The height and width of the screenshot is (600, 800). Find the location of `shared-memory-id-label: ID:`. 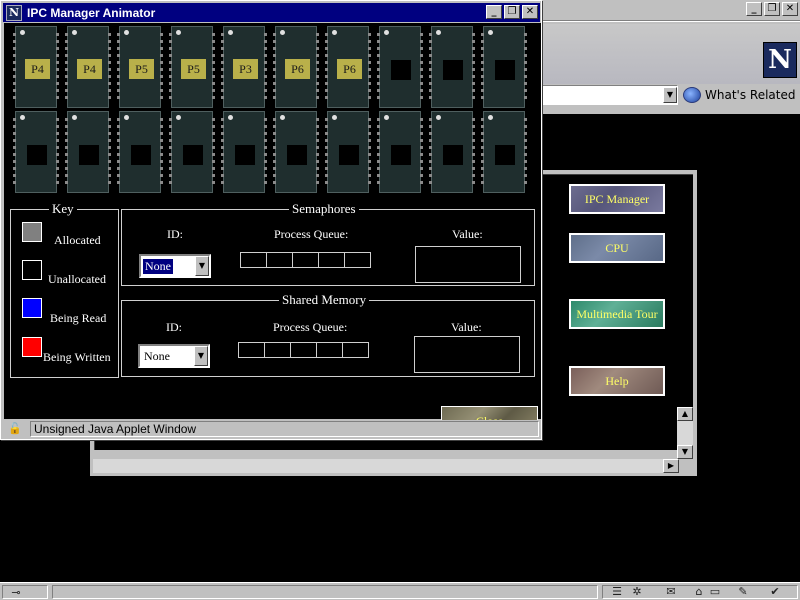

shared-memory-id-label: ID: is located at coordinates (174, 327).